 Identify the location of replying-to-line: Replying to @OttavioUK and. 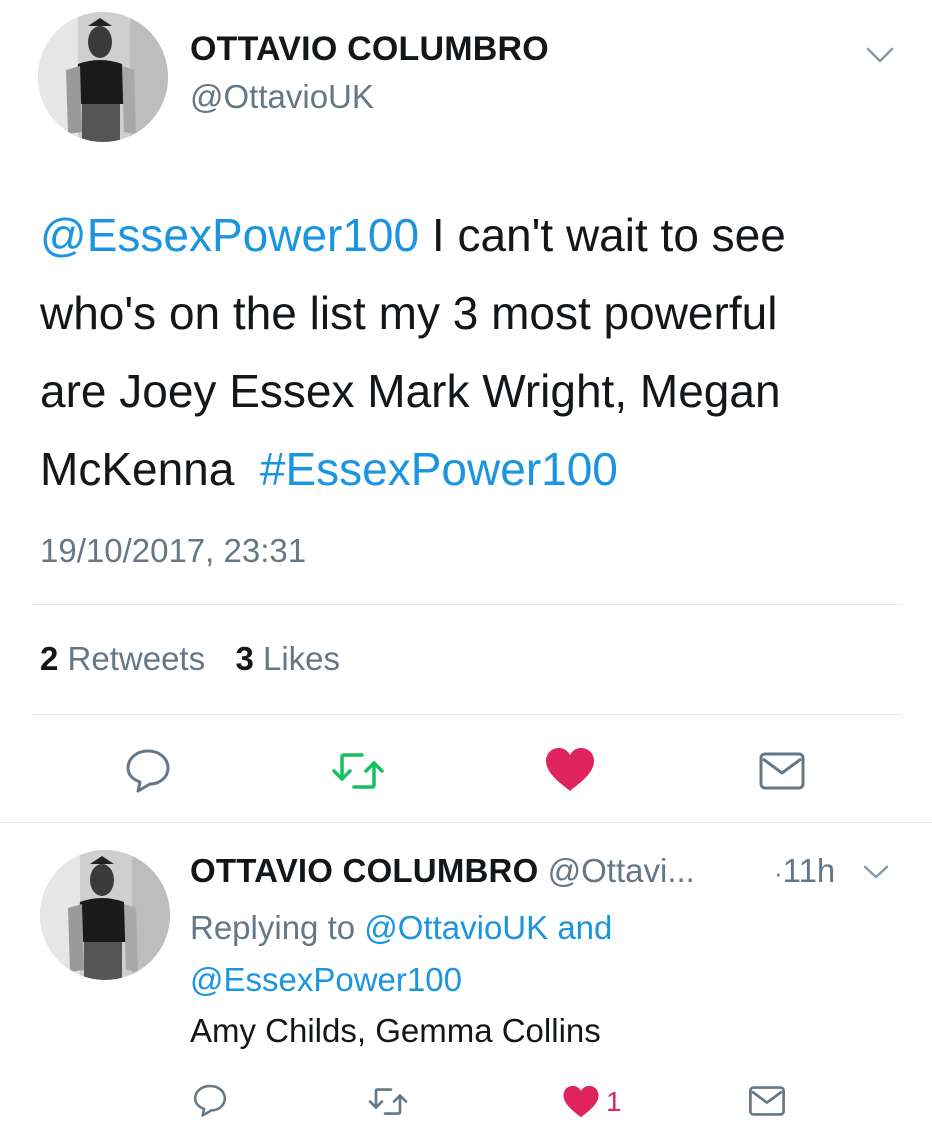
(401, 928).